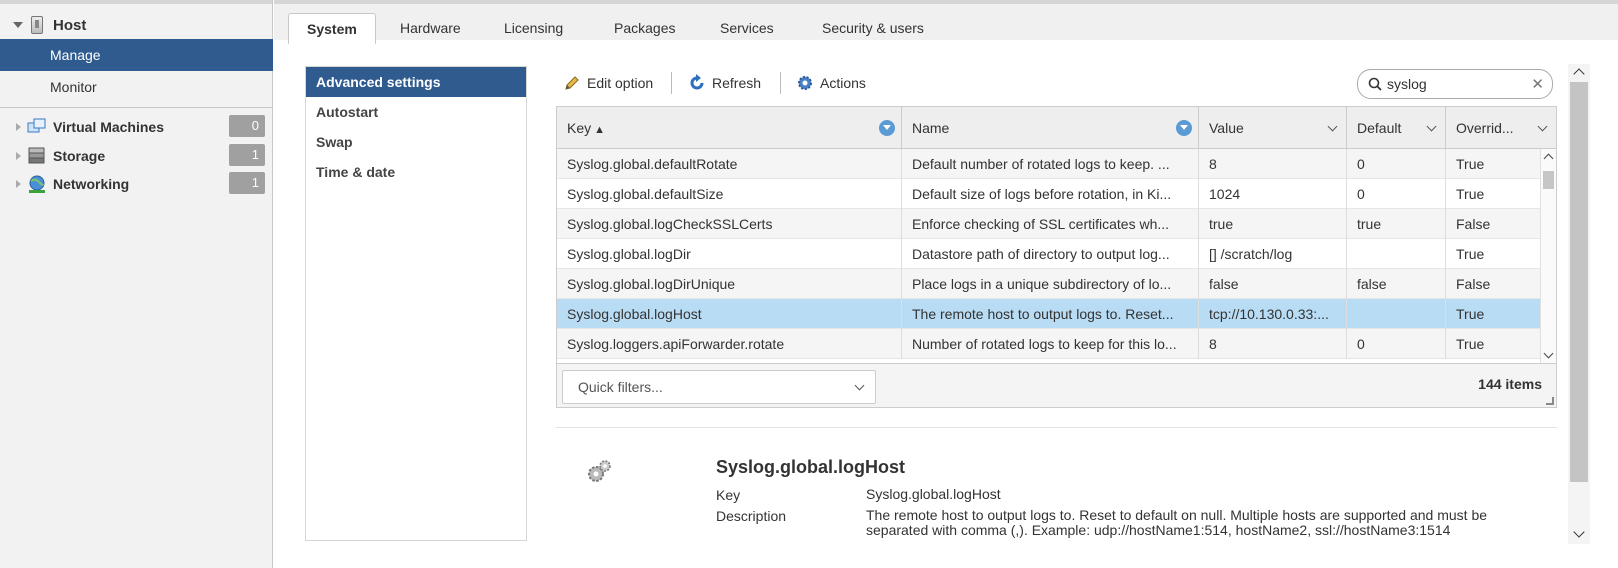  What do you see at coordinates (644, 28) in the screenshot?
I see `tab-packages: Packages` at bounding box center [644, 28].